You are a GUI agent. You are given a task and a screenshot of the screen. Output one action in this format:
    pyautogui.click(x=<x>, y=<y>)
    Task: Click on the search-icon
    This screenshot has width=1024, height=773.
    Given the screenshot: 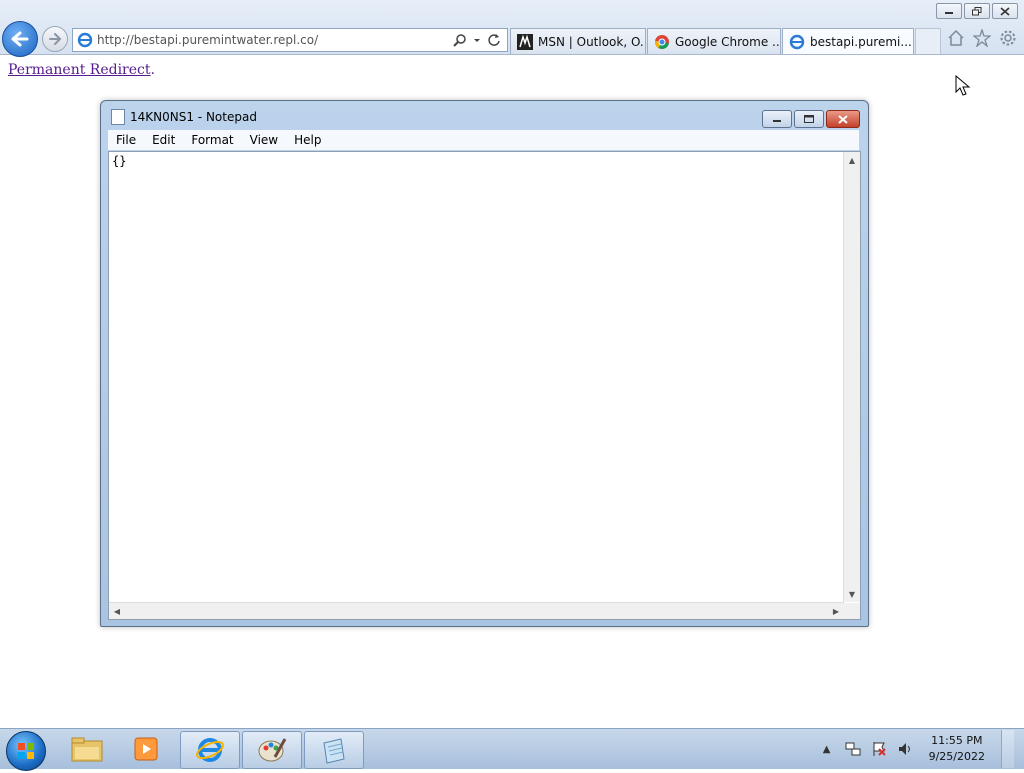 What is the action you would take?
    pyautogui.click(x=460, y=40)
    